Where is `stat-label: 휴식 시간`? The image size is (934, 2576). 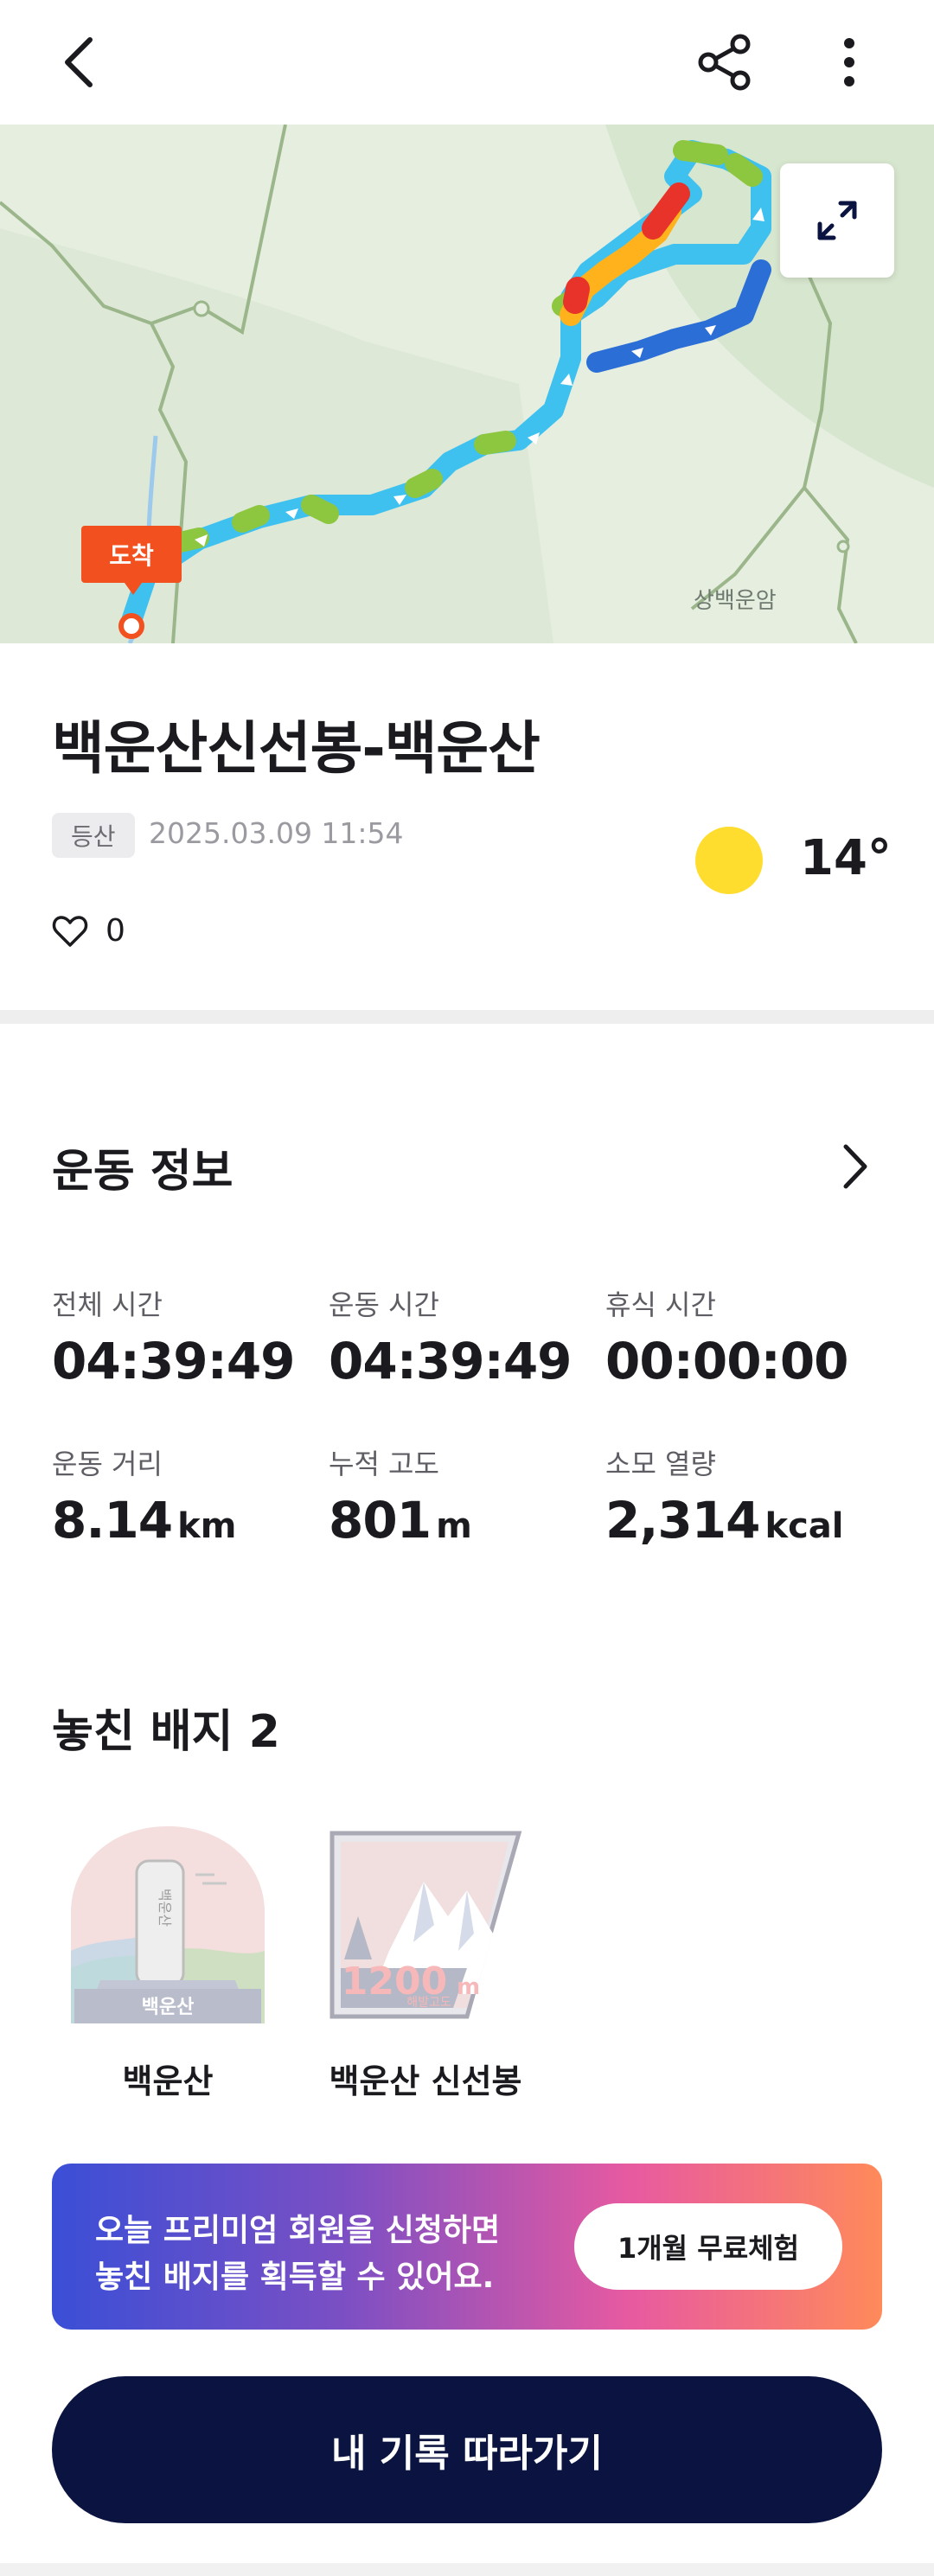 stat-label: 휴식 시간 is located at coordinates (660, 1305).